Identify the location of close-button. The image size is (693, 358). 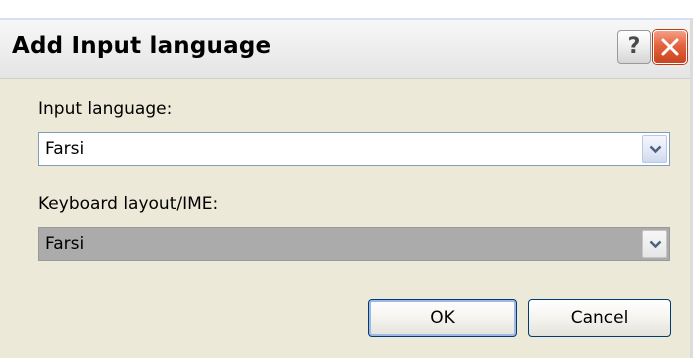
(670, 47).